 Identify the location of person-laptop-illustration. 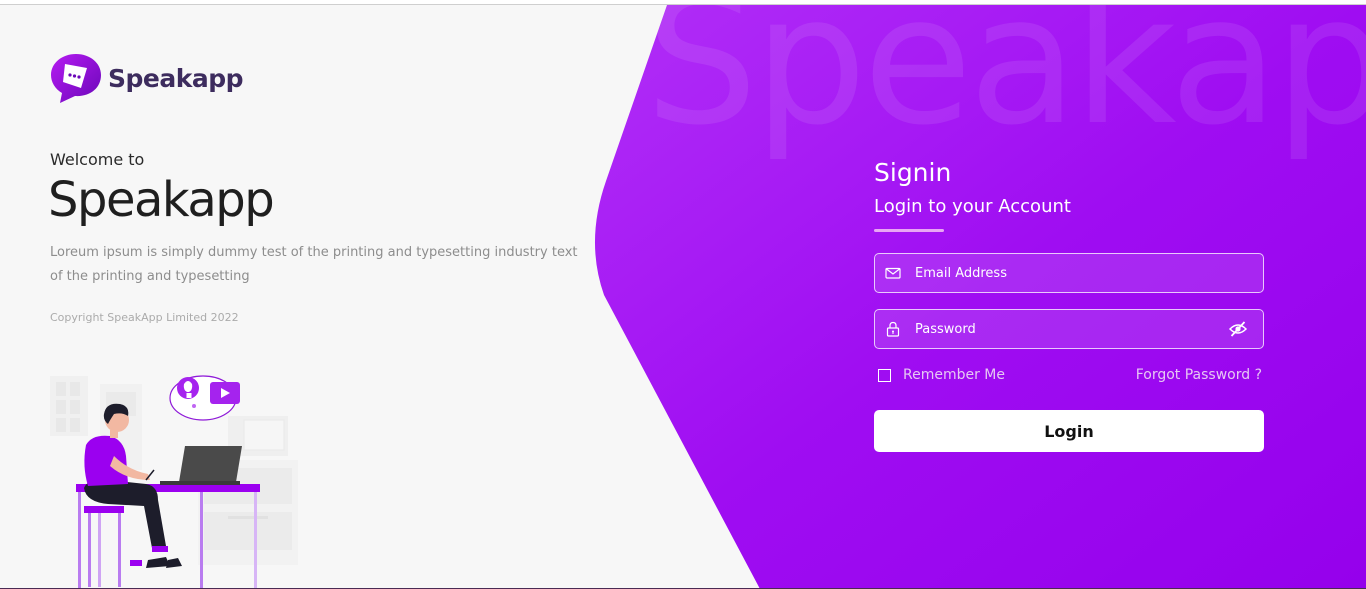
(174, 482).